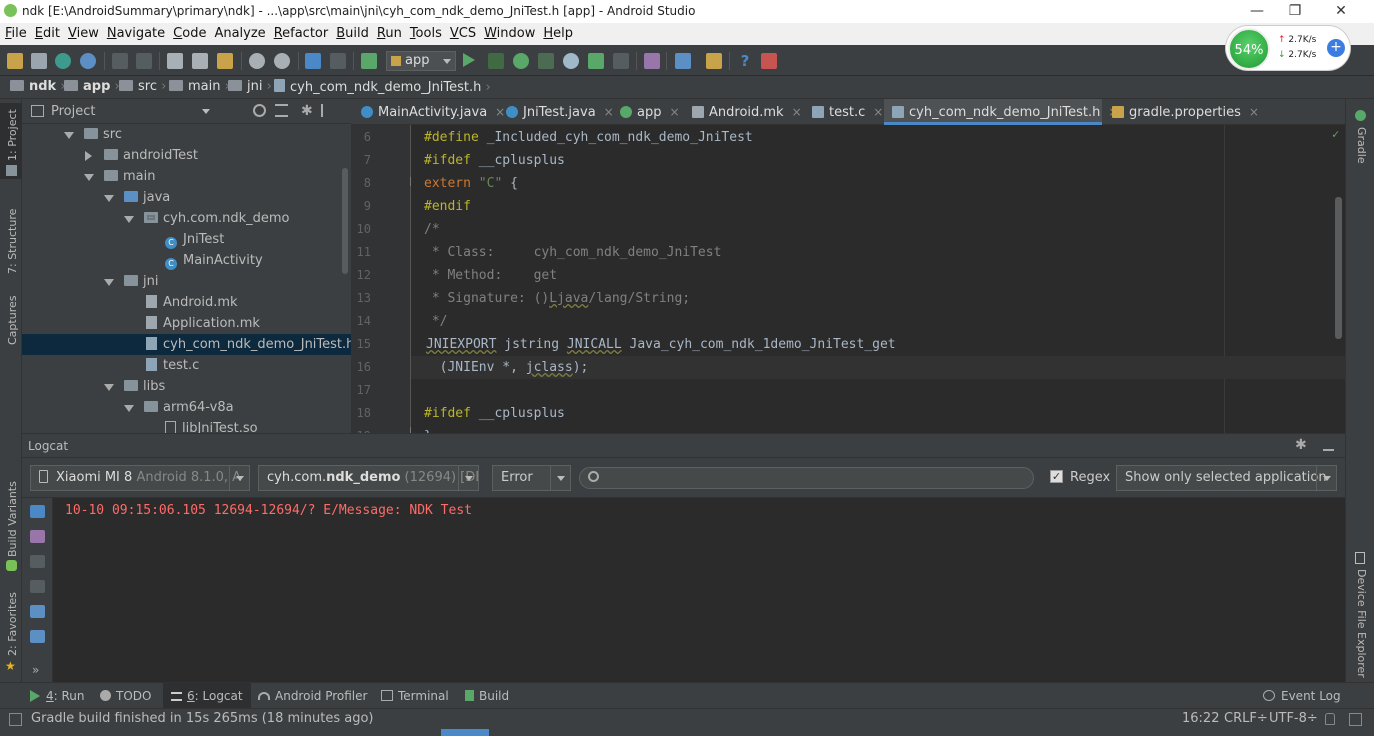  I want to click on replace-icon, so click(282, 61).